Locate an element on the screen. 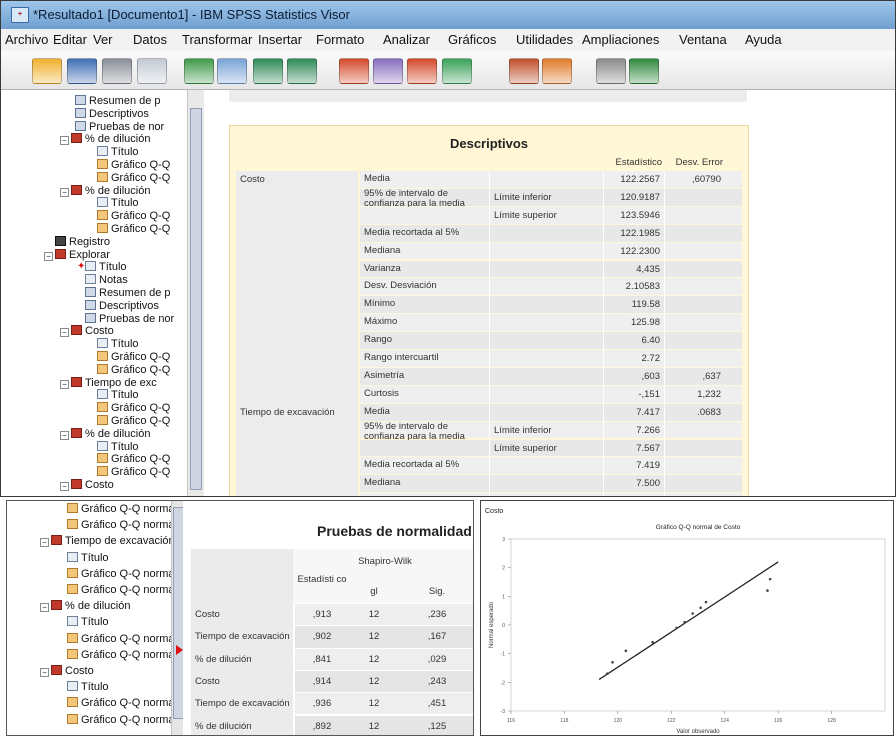  current-item-marker-icon: ✦ is located at coordinates (81, 267).